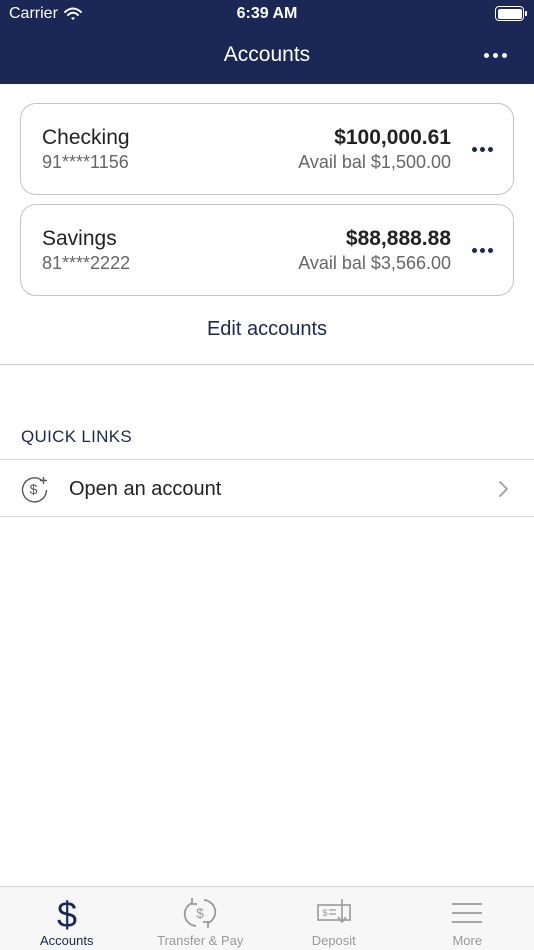 The image size is (534, 950). I want to click on tab-more: More, so click(467, 918).